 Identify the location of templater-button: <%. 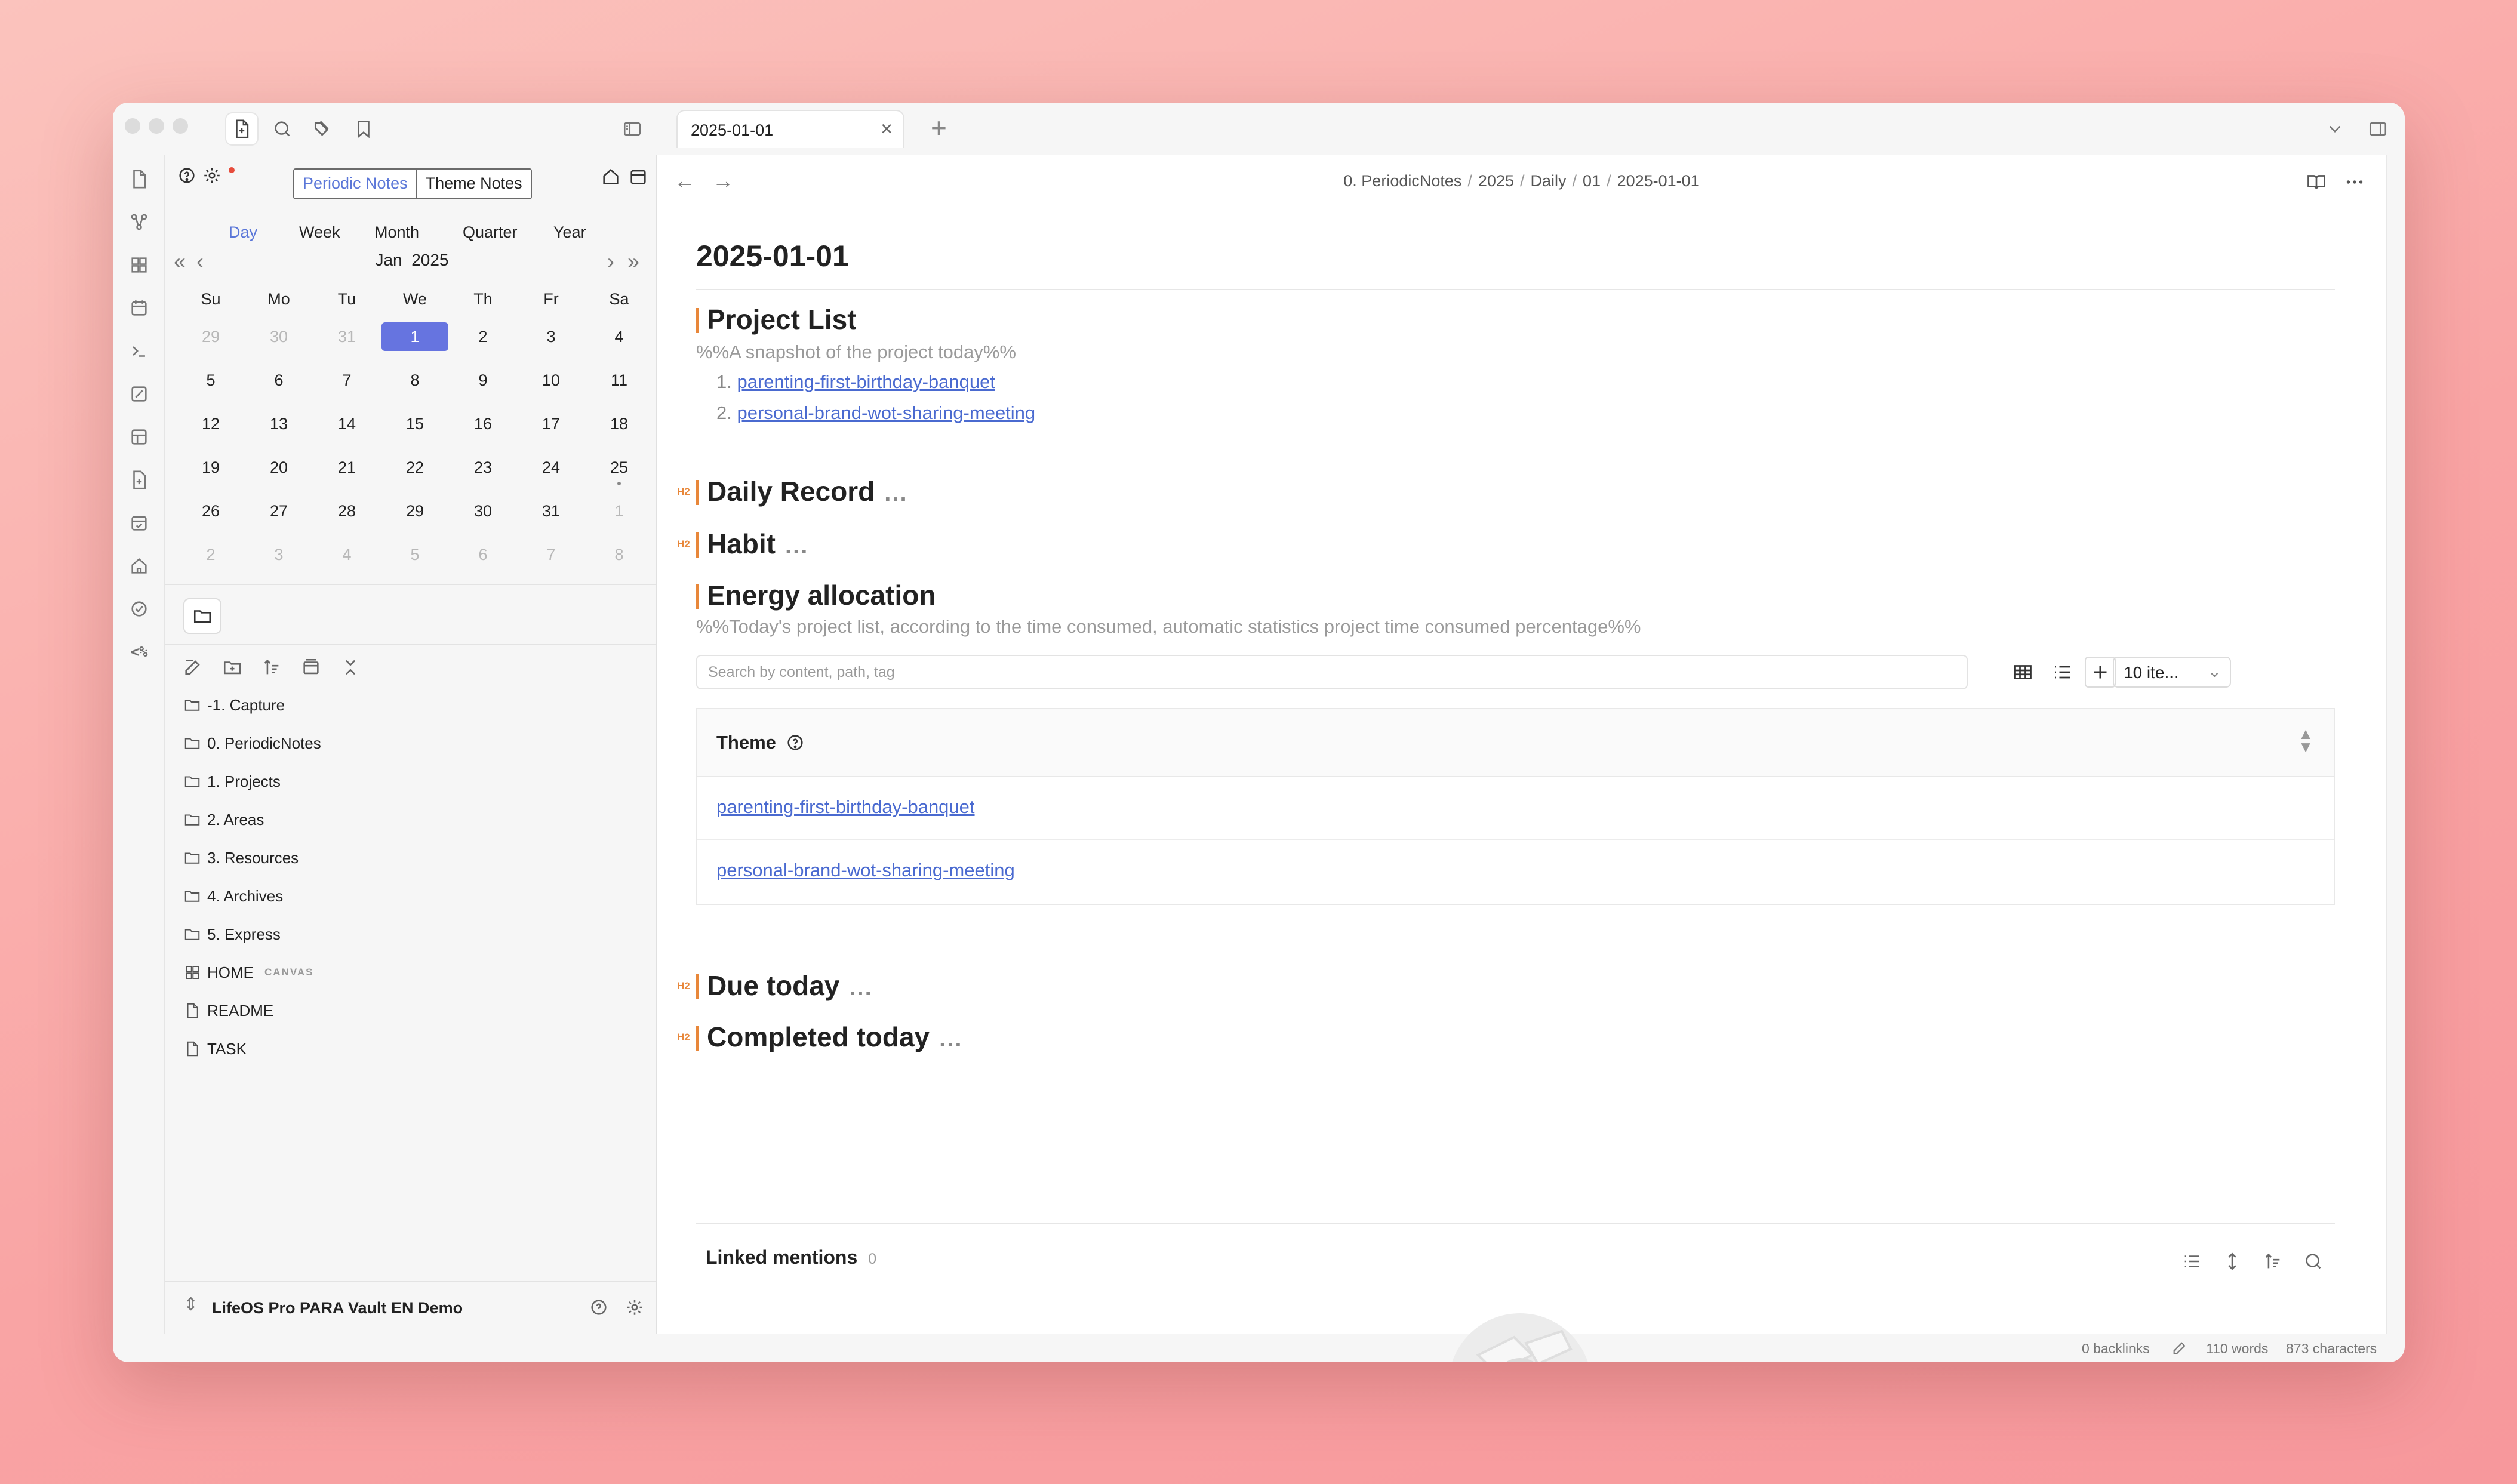
(139, 652).